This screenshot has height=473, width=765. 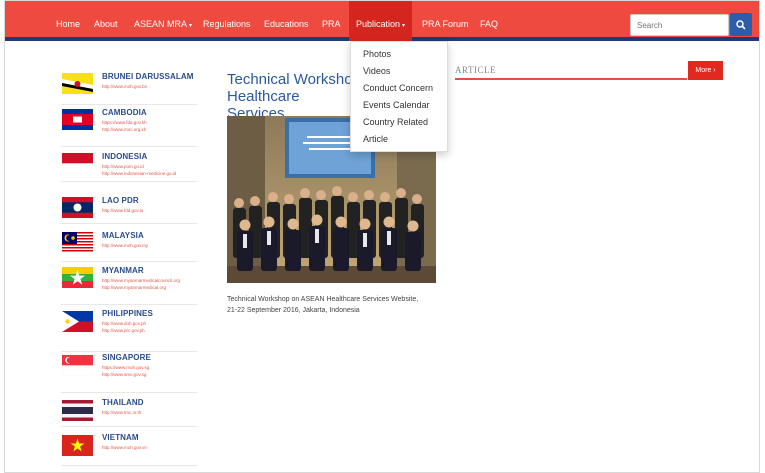 I want to click on country-name: INDONESIA, so click(x=125, y=156).